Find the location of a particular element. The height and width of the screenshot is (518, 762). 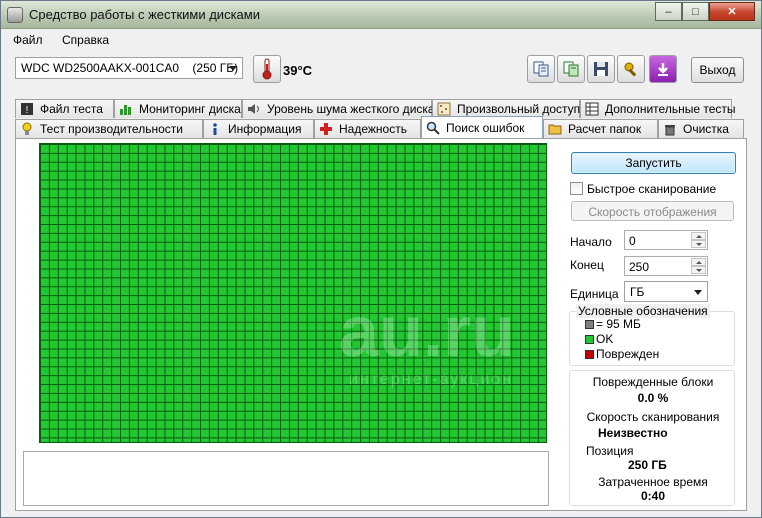

tab-reliability: Надежность is located at coordinates (367, 128).